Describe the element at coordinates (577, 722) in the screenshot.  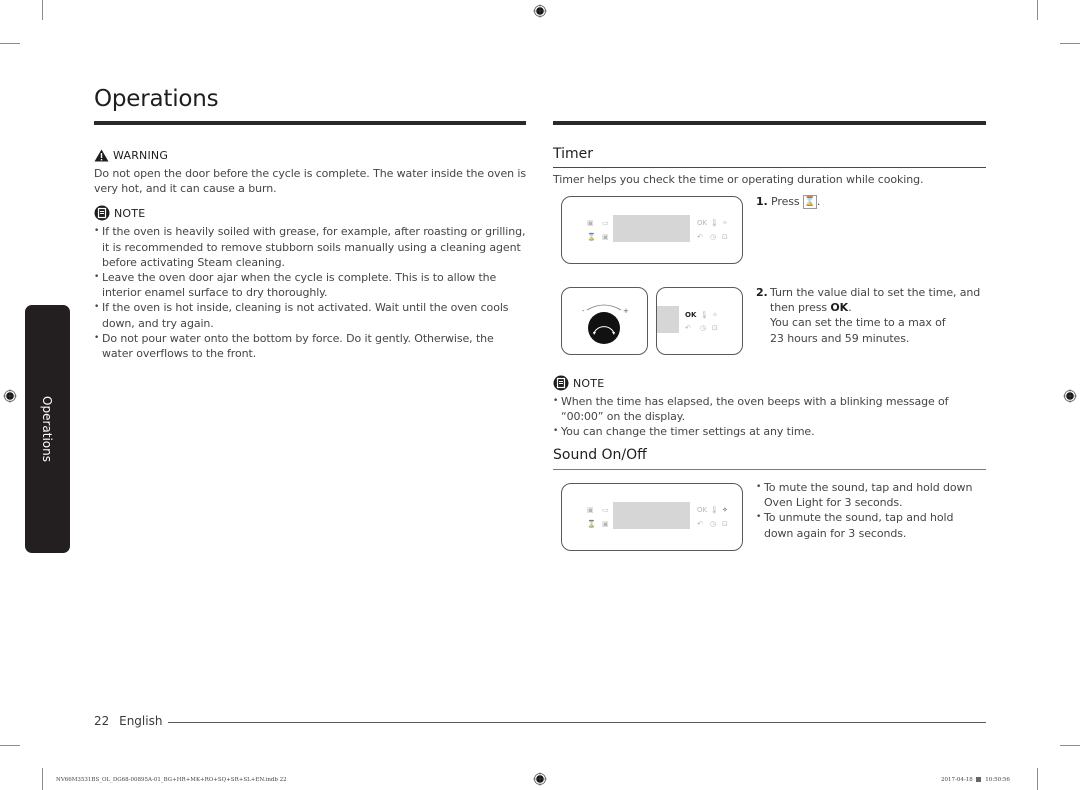
I see `footer-rule` at that location.